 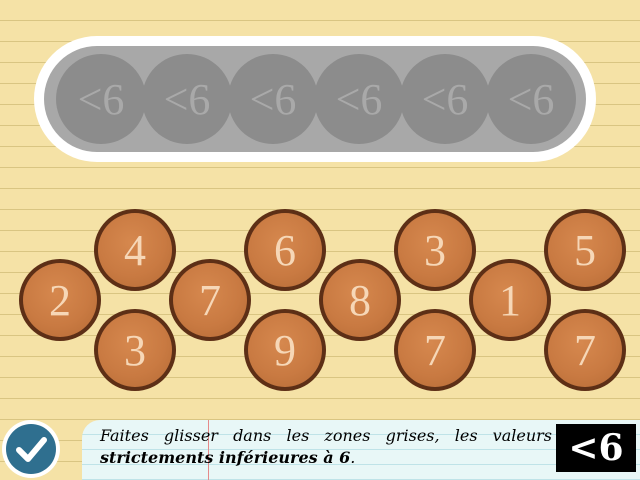 I want to click on number-token-label: 2, so click(x=60, y=300).